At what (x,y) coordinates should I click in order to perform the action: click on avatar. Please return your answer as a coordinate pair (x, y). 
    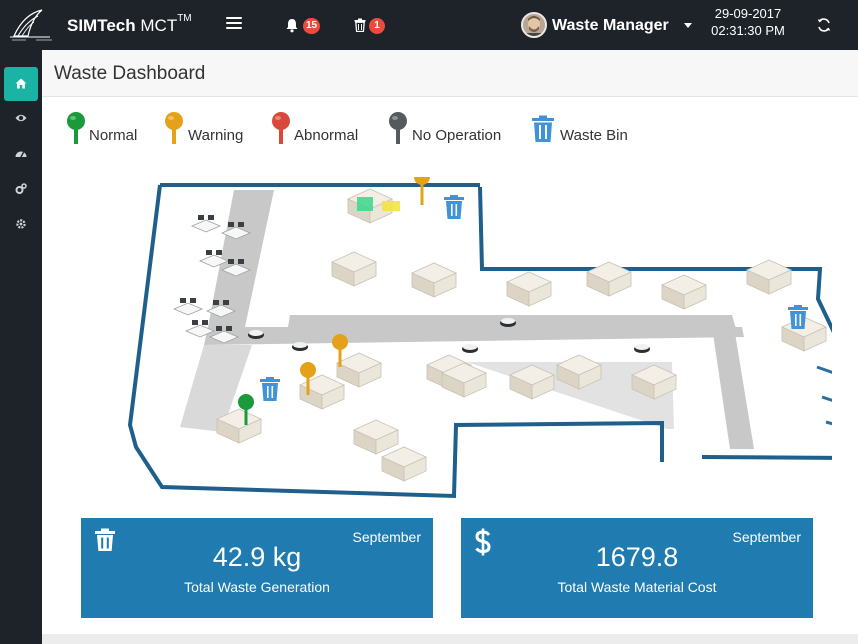
    Looking at the image, I should click on (534, 25).